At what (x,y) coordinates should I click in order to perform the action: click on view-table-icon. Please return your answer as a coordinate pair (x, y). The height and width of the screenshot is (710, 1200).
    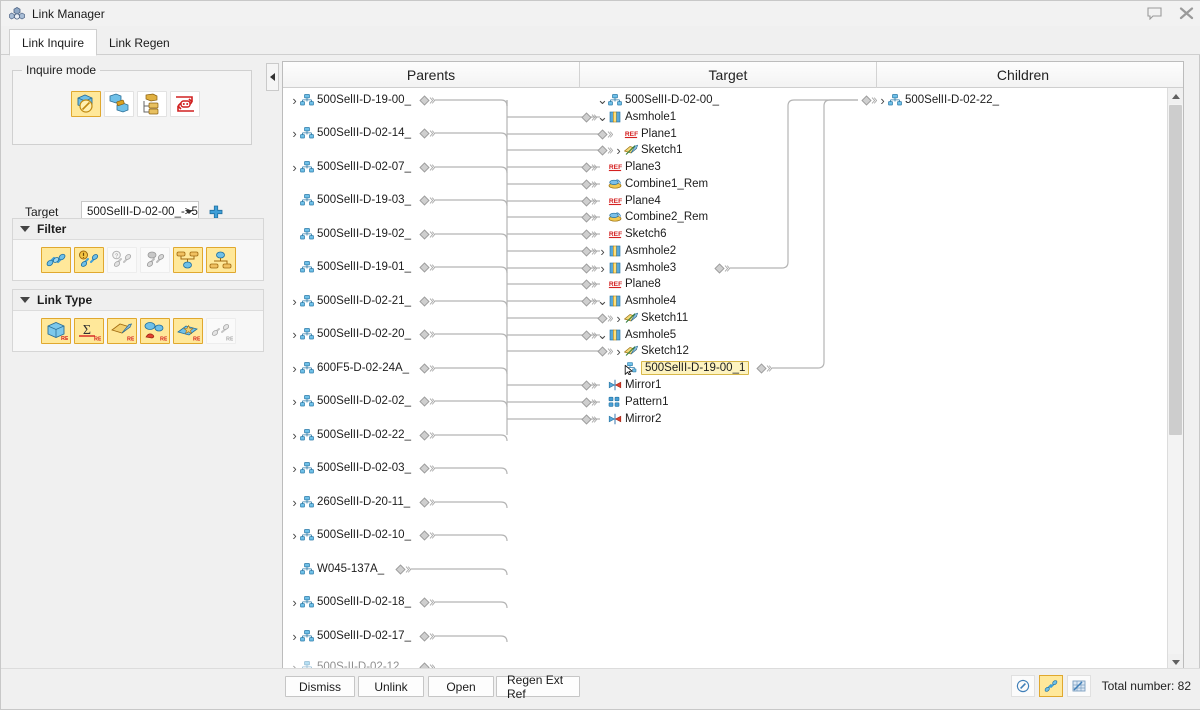
    Looking at the image, I should click on (1078, 686).